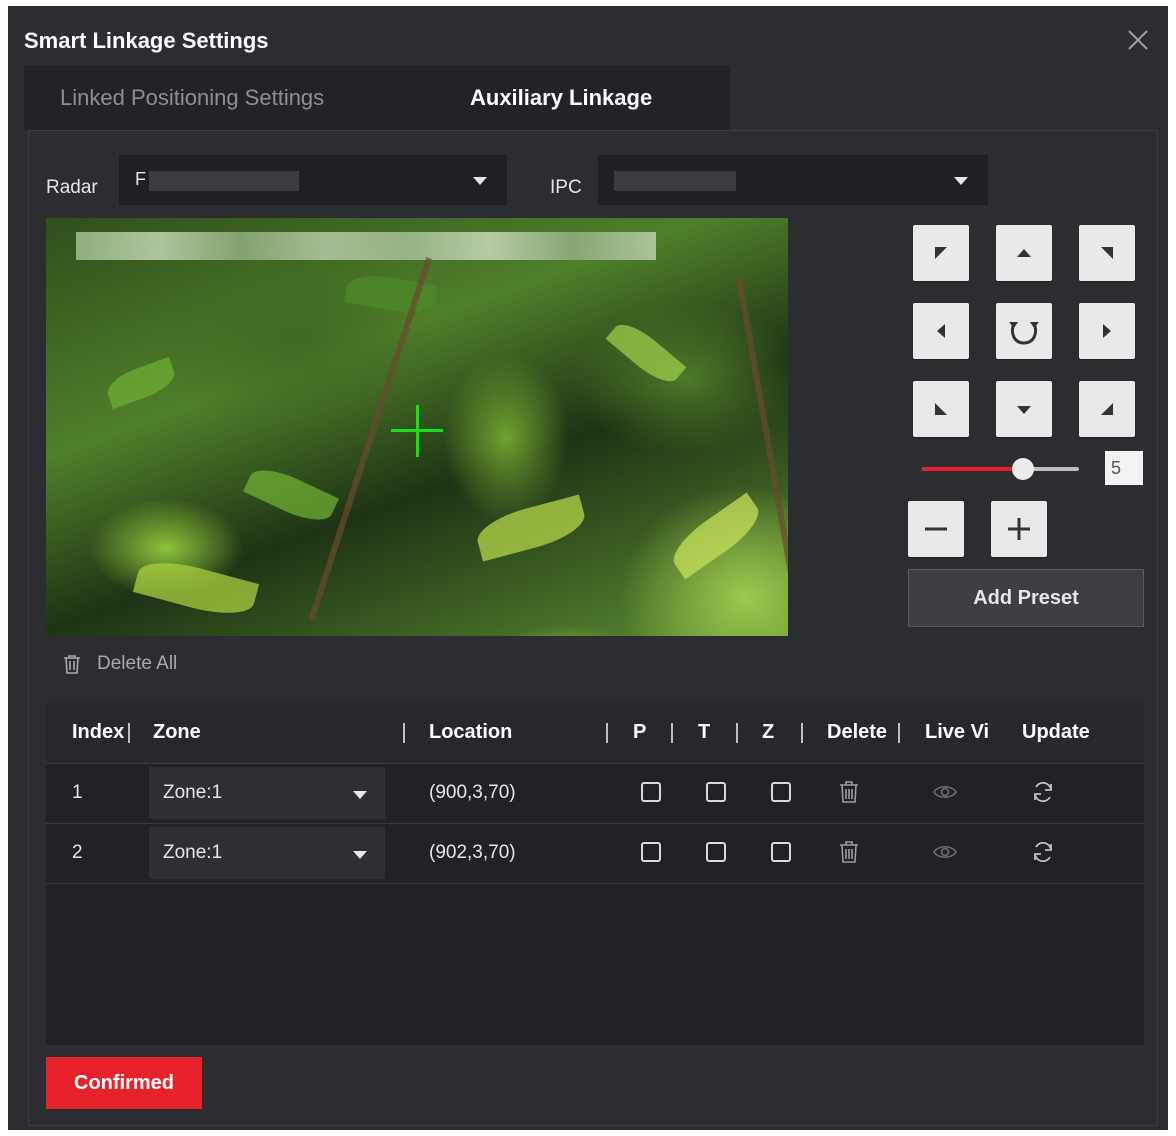 The height and width of the screenshot is (1136, 1176). I want to click on col-p: P, so click(640, 732).